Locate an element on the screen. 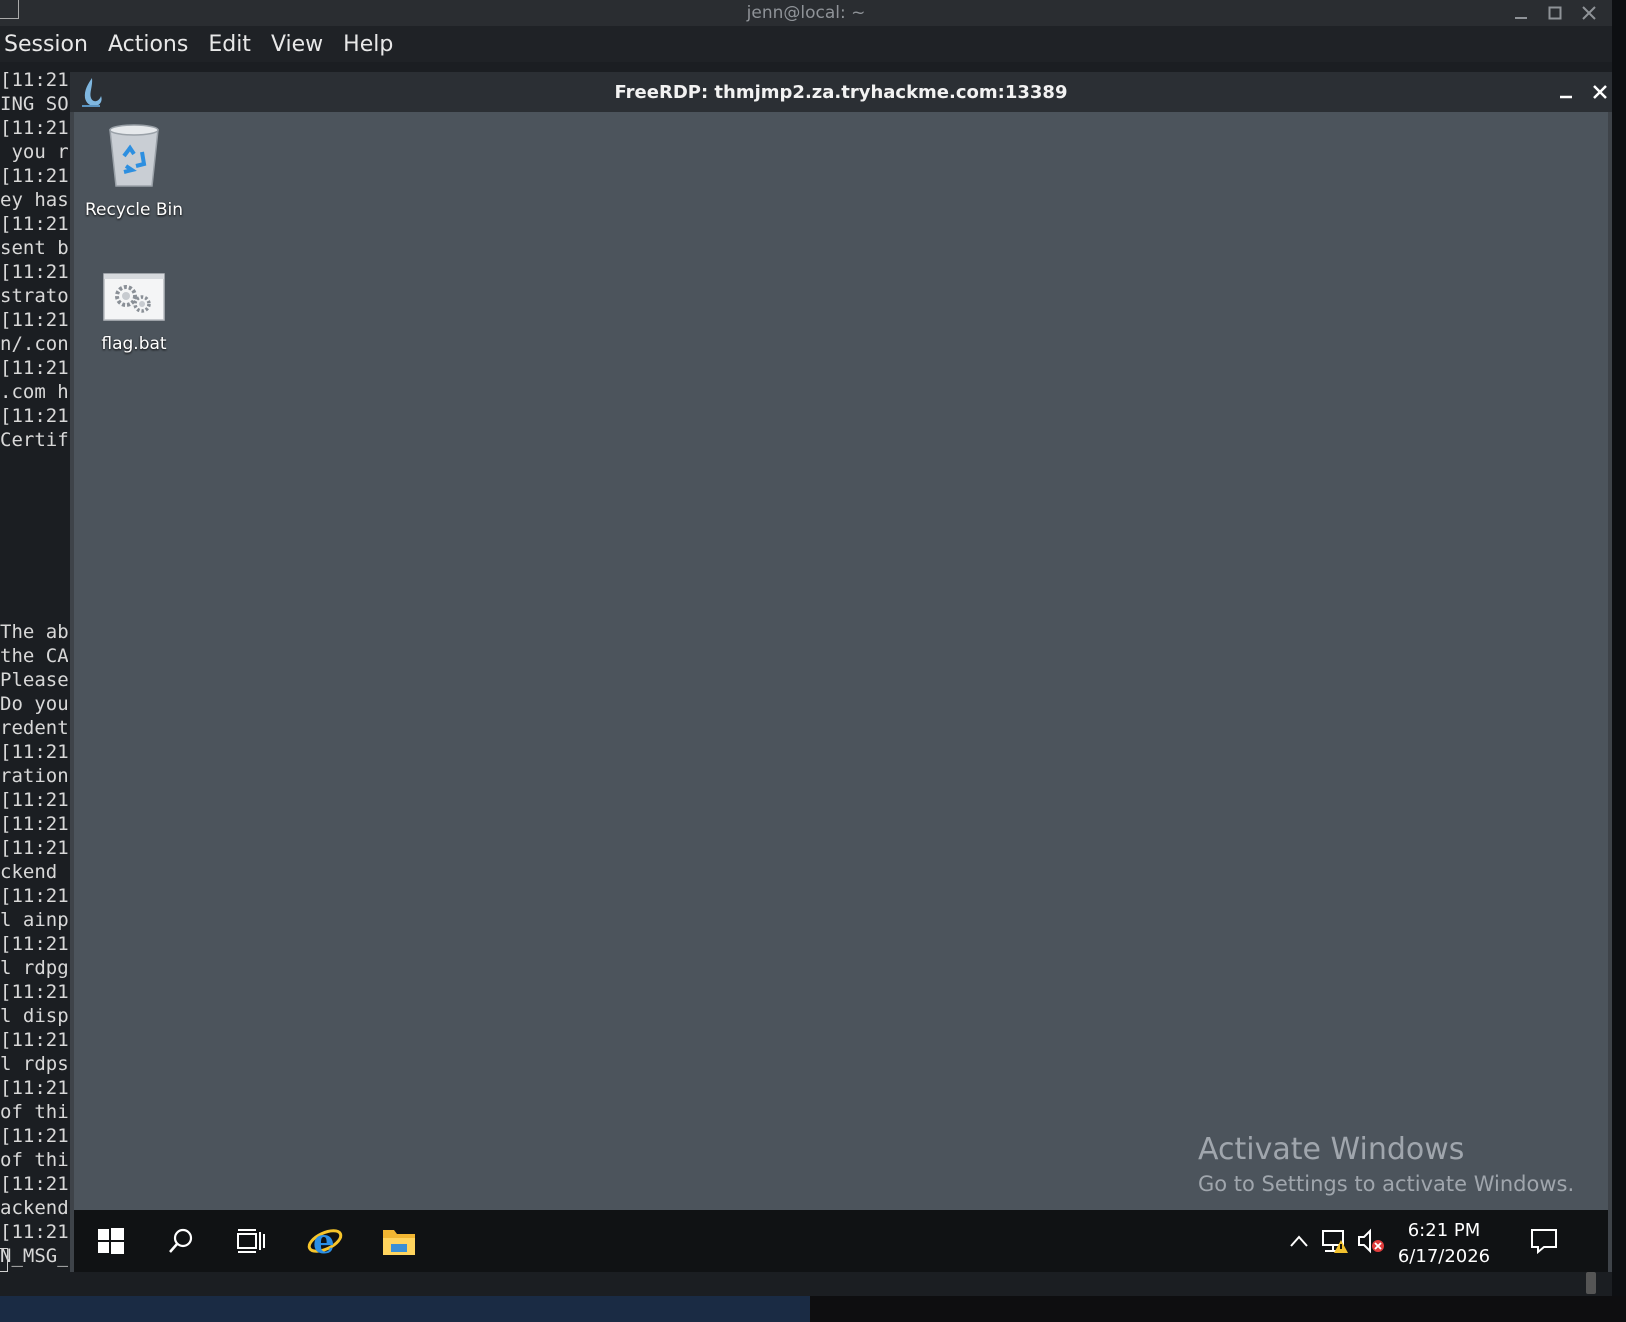  terminal-minimize-button is located at coordinates (1521, 13).